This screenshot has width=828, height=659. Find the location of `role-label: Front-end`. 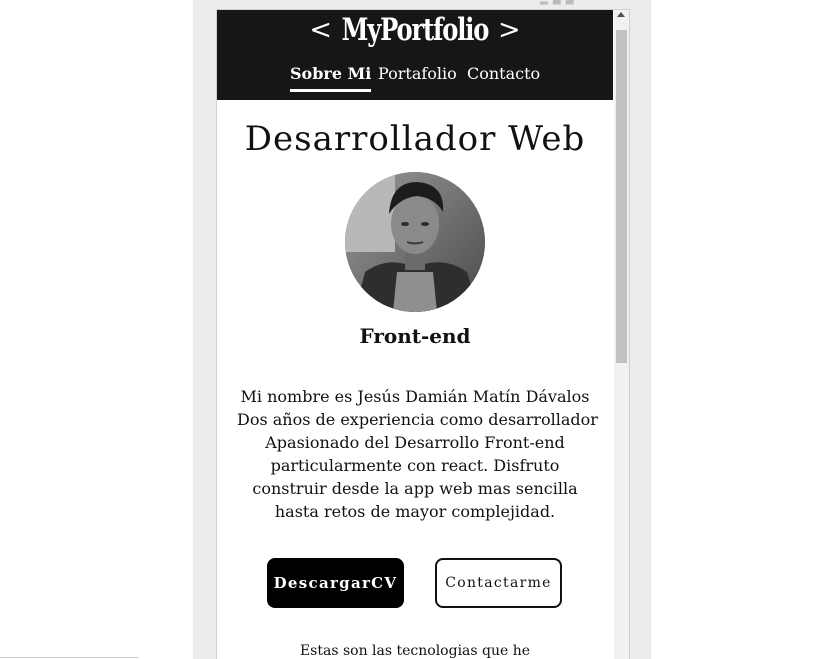

role-label: Front-end is located at coordinates (415, 336).